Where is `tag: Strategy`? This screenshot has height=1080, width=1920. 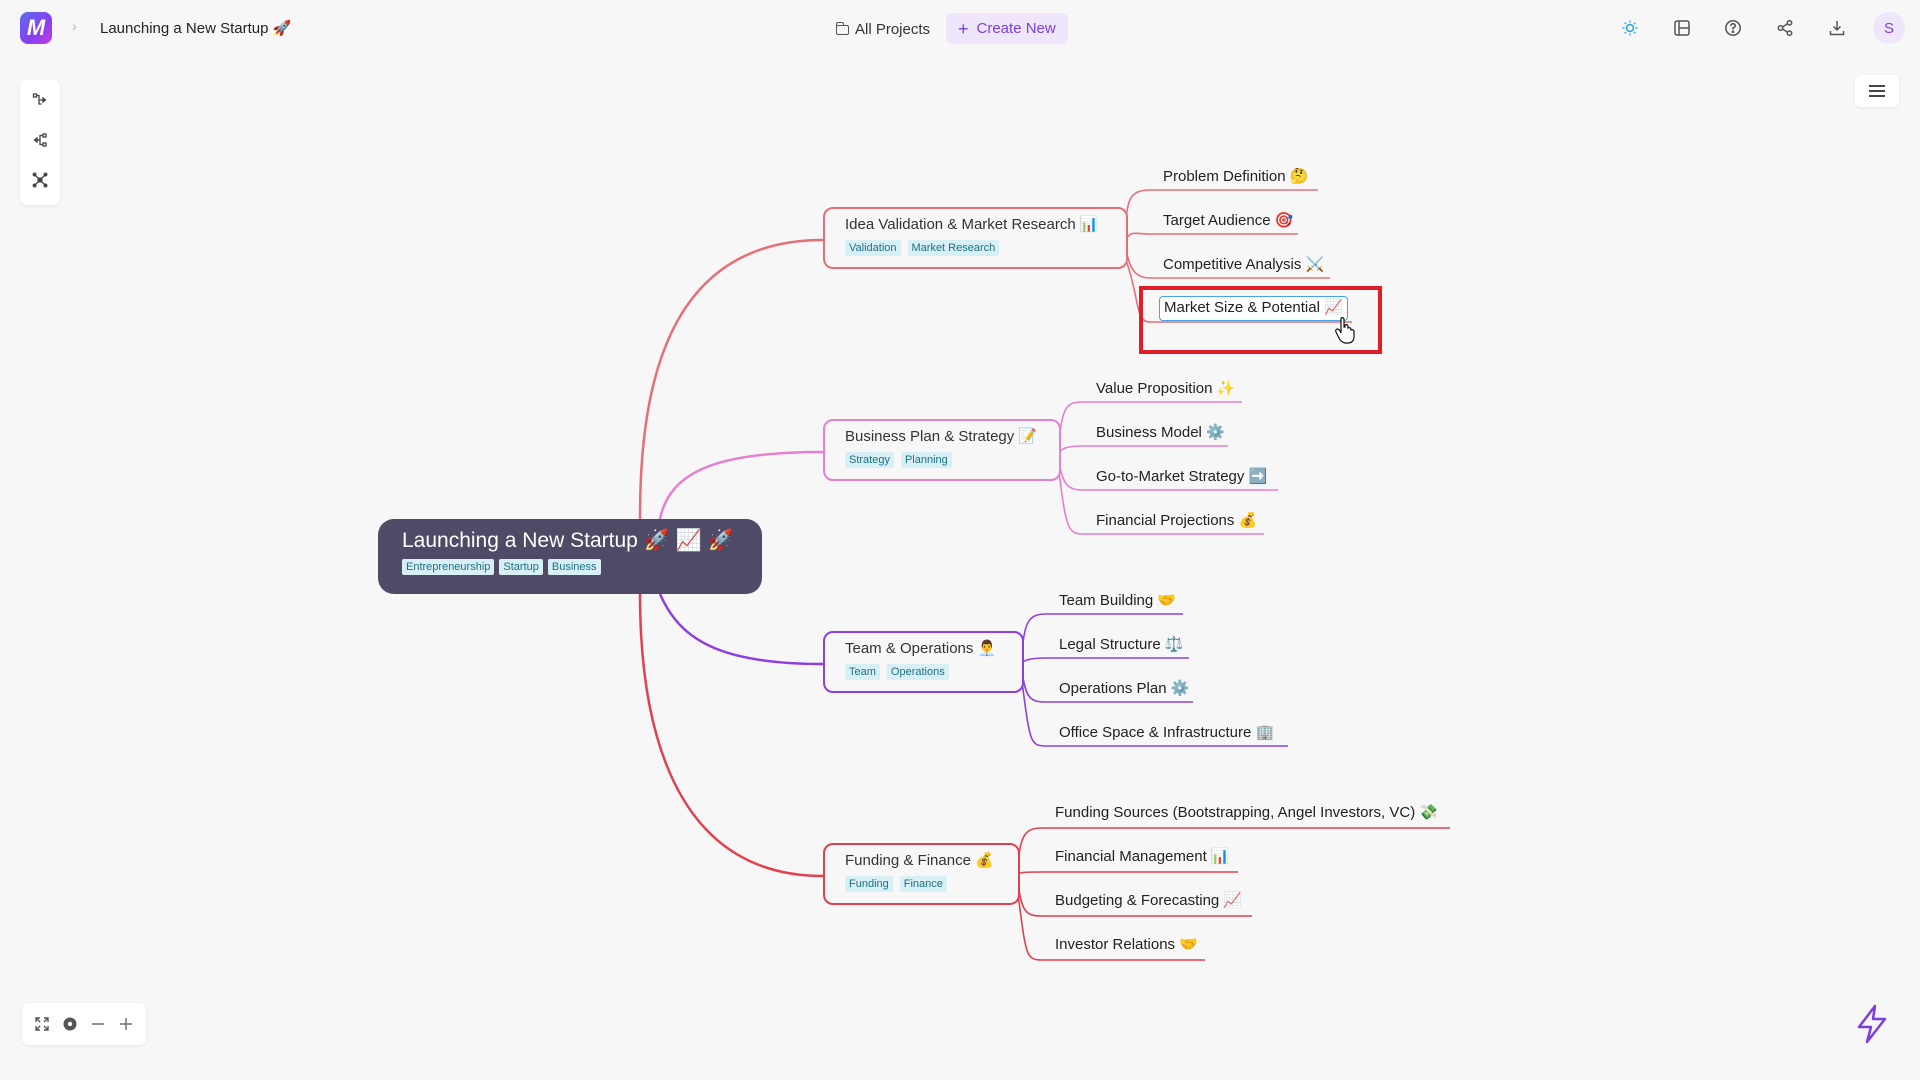 tag: Strategy is located at coordinates (869, 460).